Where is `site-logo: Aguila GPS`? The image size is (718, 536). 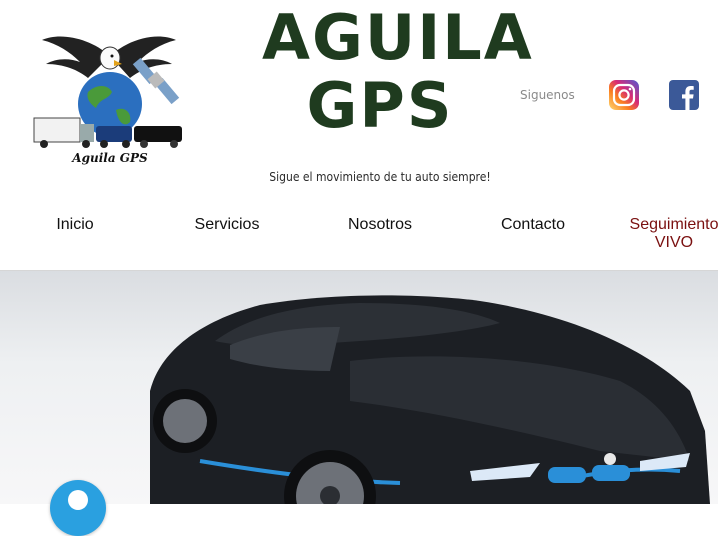 site-logo: Aguila GPS is located at coordinates (110, 93).